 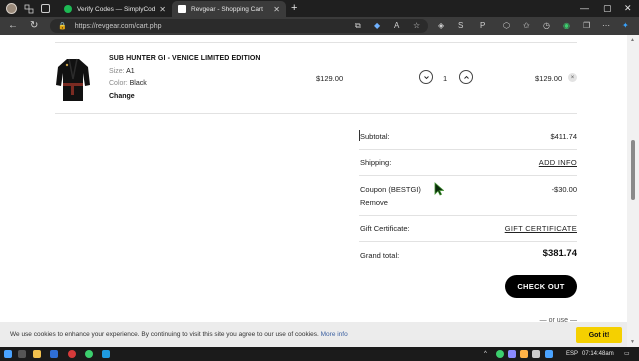 I want to click on color-label: Color:, so click(x=118, y=83).